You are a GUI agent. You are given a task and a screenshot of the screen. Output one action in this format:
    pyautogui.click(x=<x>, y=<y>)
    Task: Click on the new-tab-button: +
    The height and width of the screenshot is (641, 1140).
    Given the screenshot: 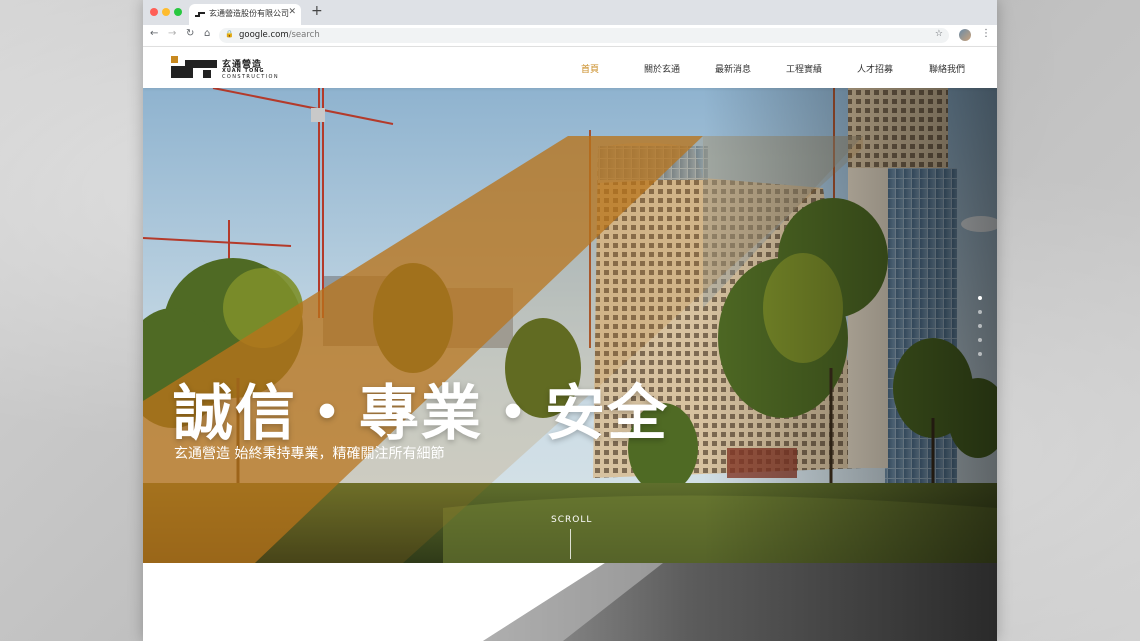 What is the action you would take?
    pyautogui.click(x=317, y=11)
    